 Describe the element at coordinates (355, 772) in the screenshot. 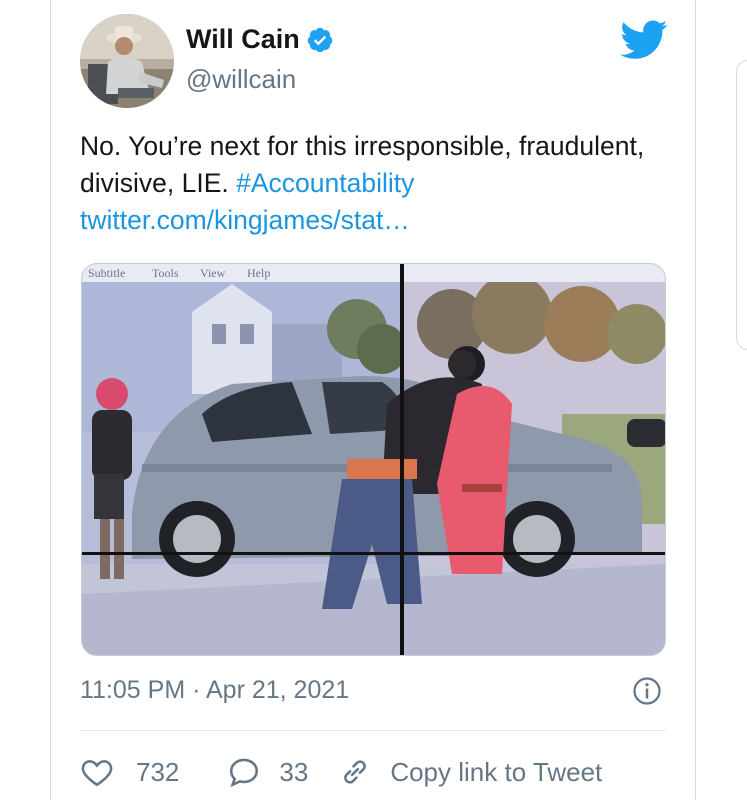

I see `link-chain-icon` at that location.